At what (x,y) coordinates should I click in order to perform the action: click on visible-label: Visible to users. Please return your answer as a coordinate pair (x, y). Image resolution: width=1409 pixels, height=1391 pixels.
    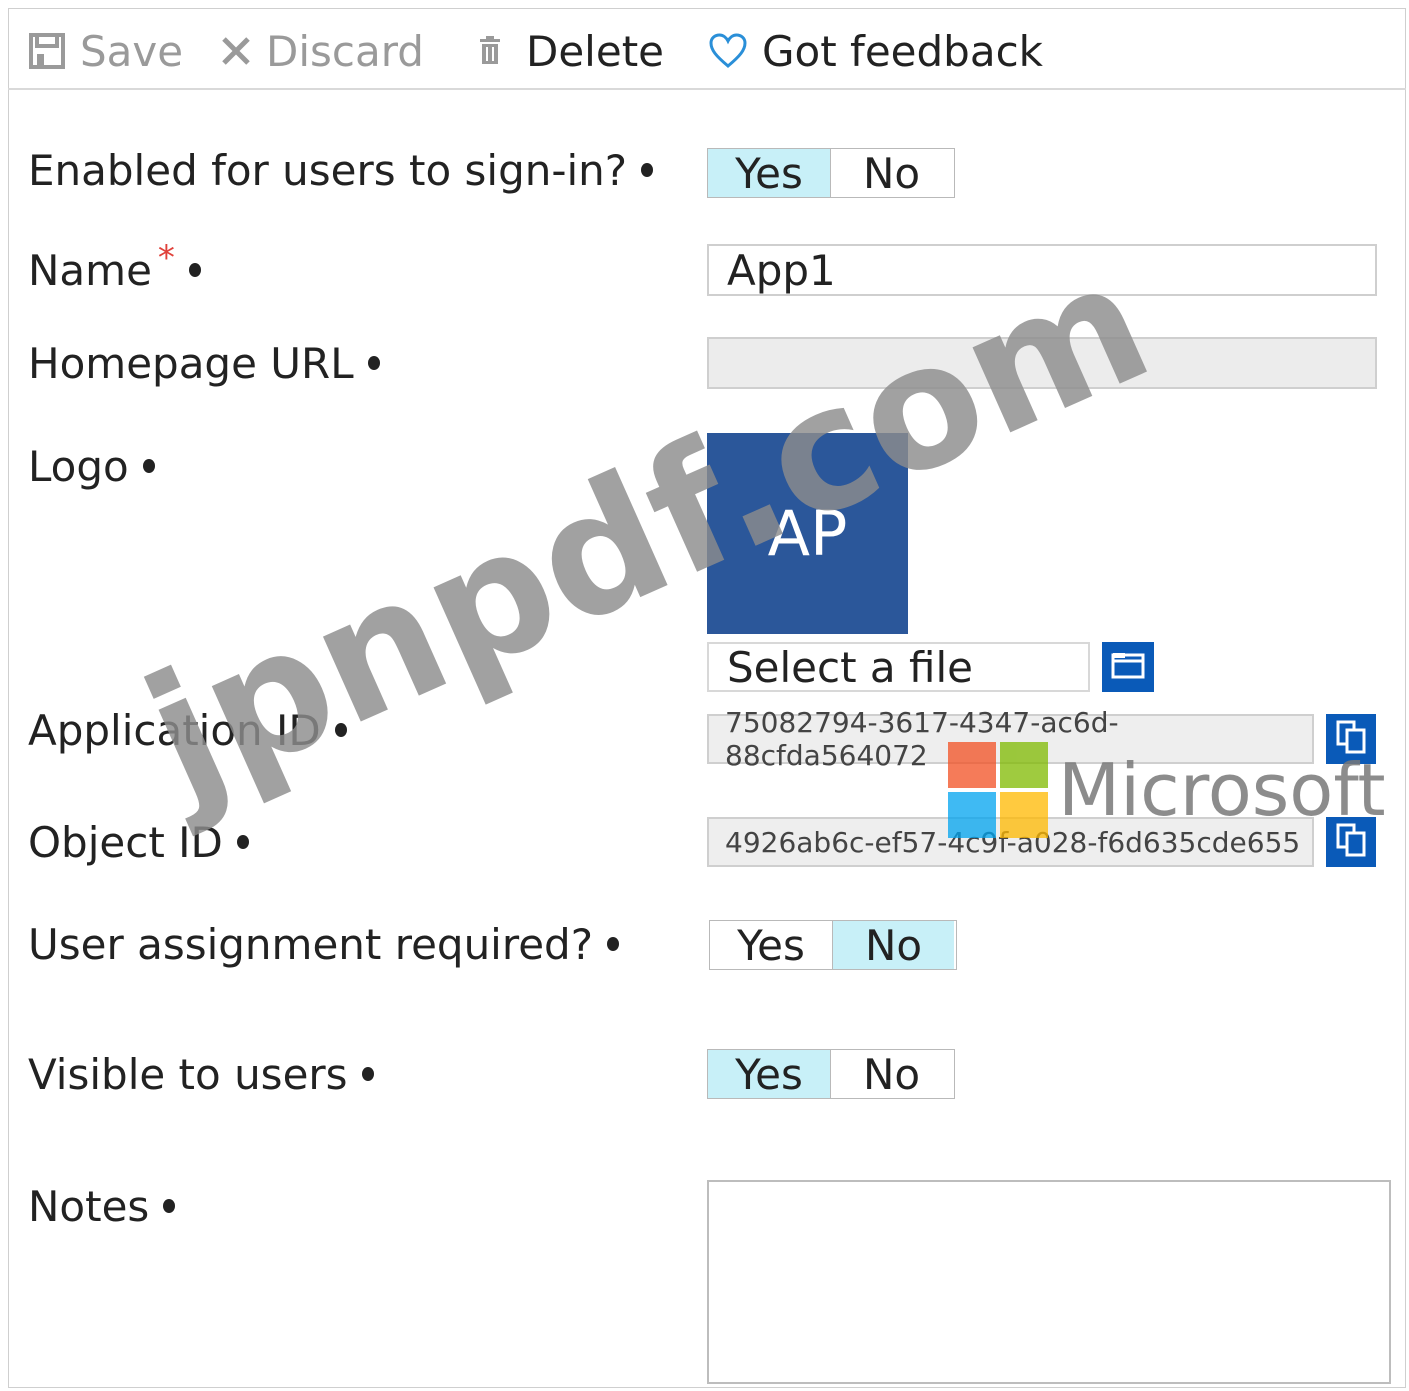
    Looking at the image, I should click on (201, 1074).